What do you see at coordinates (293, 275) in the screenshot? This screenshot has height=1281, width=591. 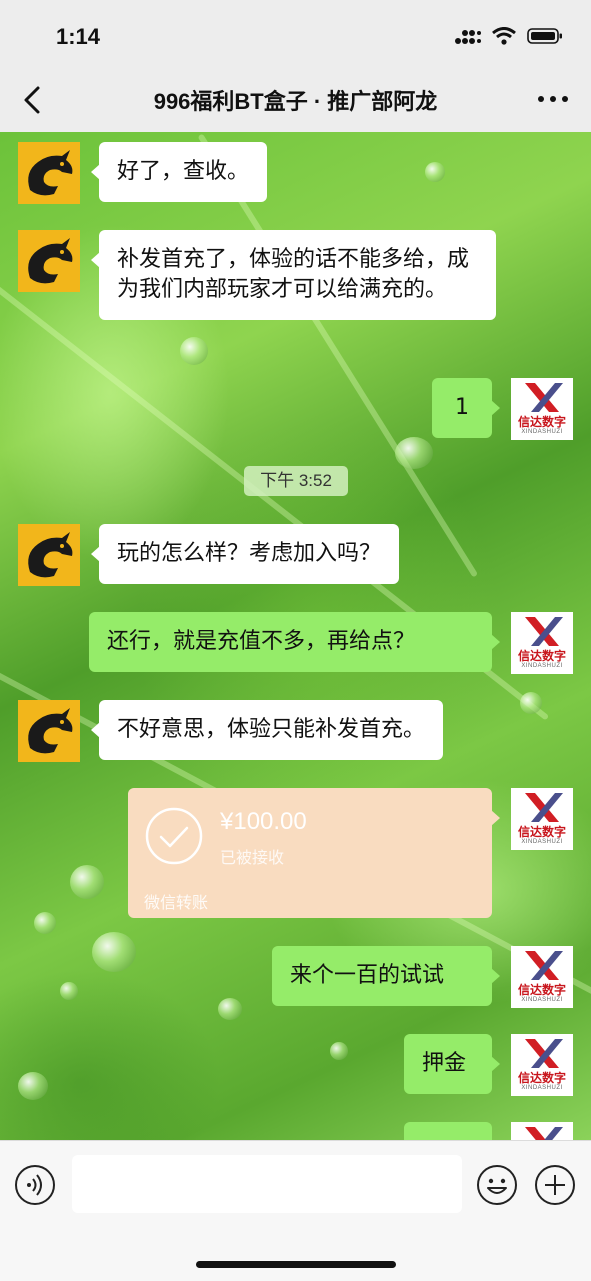 I see `message-bubble: 补发首充了，体验的话不能多给，成为我们内部玩家才可以给满充的。` at bounding box center [293, 275].